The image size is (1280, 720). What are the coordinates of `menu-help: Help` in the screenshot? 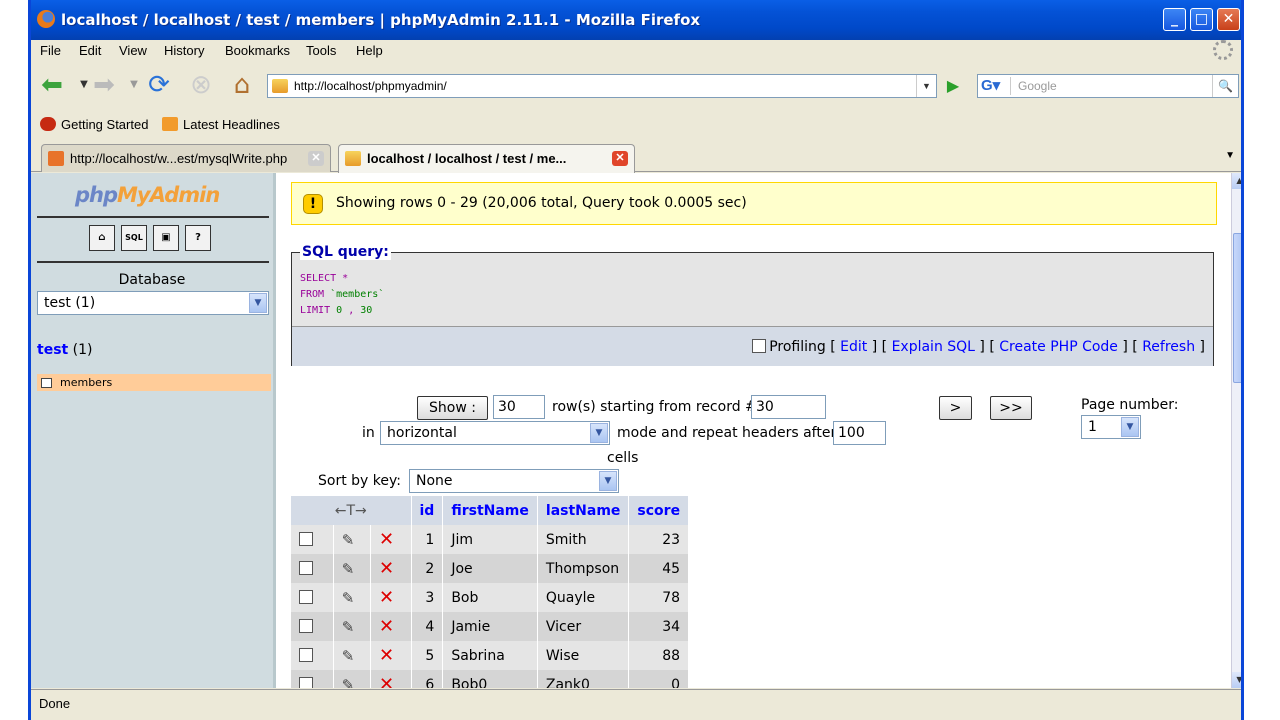 It's located at (369, 50).